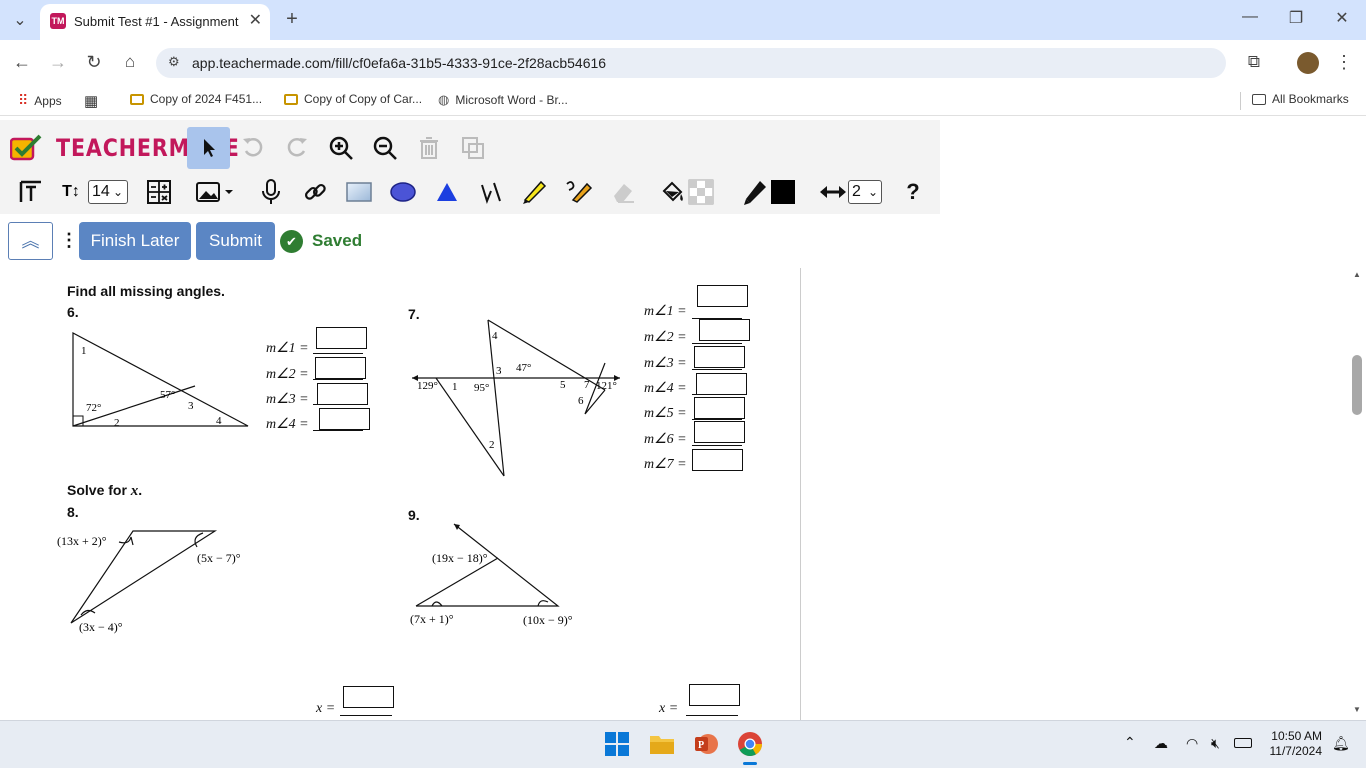  What do you see at coordinates (191, 406) in the screenshot?
I see `angle-label: 3` at bounding box center [191, 406].